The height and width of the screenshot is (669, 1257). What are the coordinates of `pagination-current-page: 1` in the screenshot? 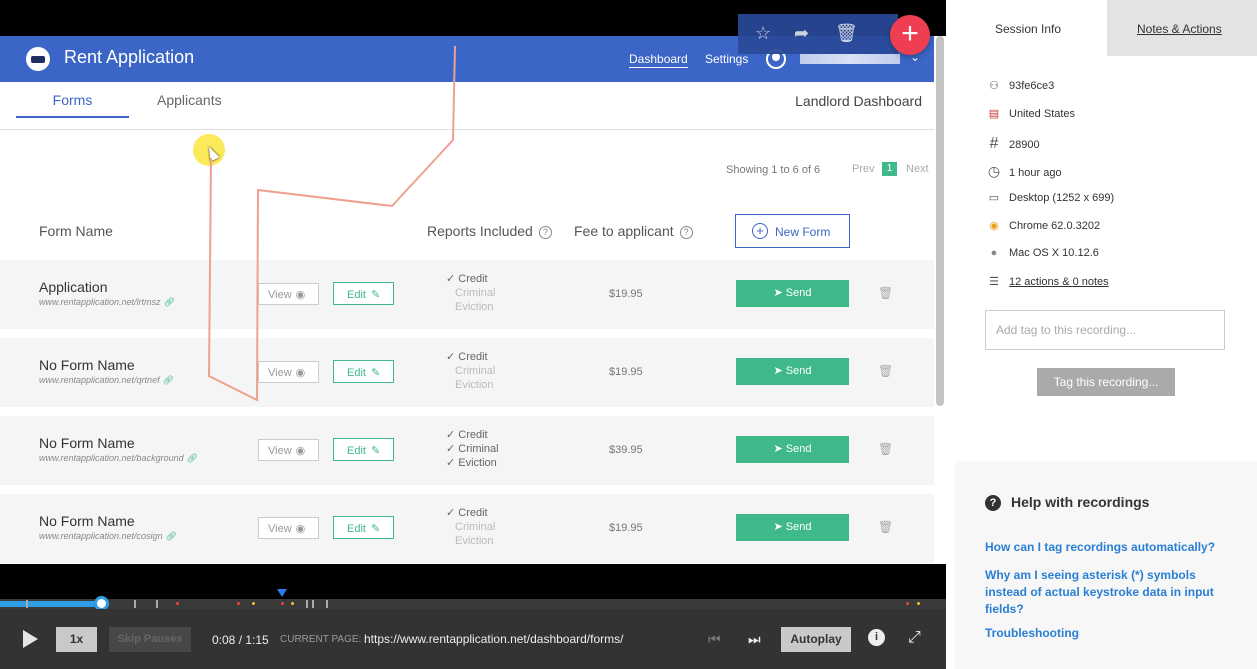 It's located at (889, 169).